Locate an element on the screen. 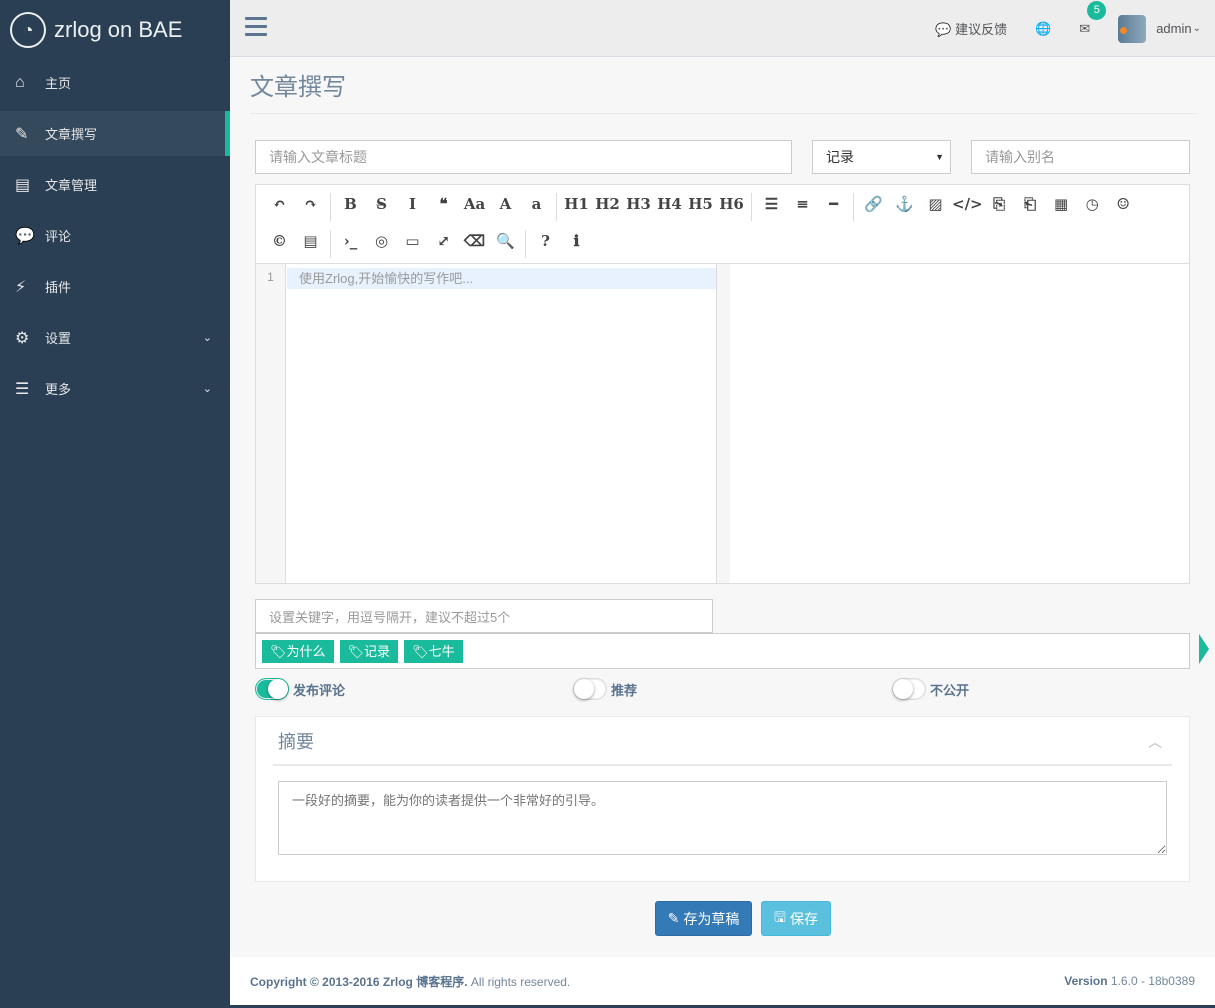 The height and width of the screenshot is (1008, 1215). bold-button: B is located at coordinates (350, 207).